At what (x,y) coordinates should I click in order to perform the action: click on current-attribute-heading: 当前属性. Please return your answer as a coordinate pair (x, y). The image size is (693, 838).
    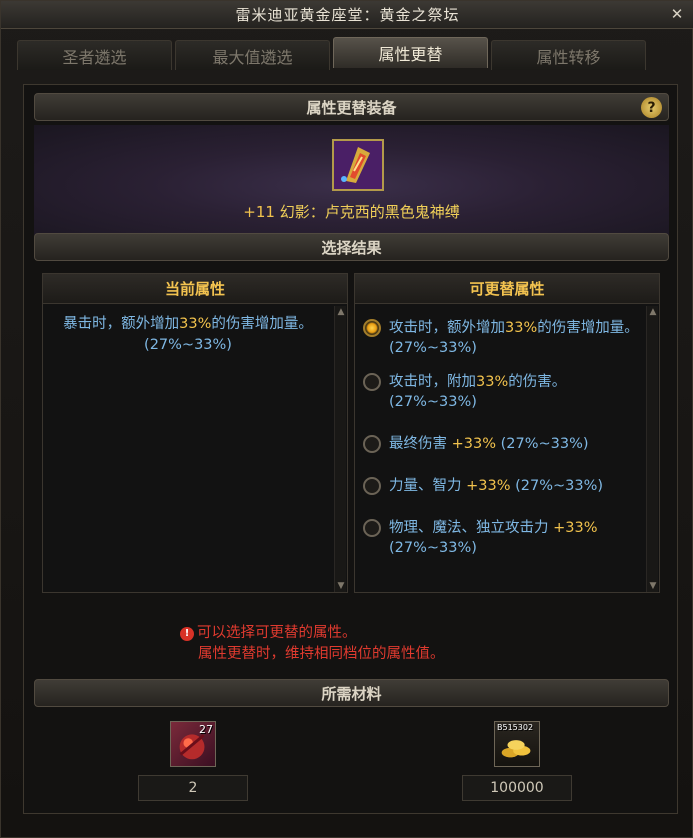
    Looking at the image, I should click on (195, 289).